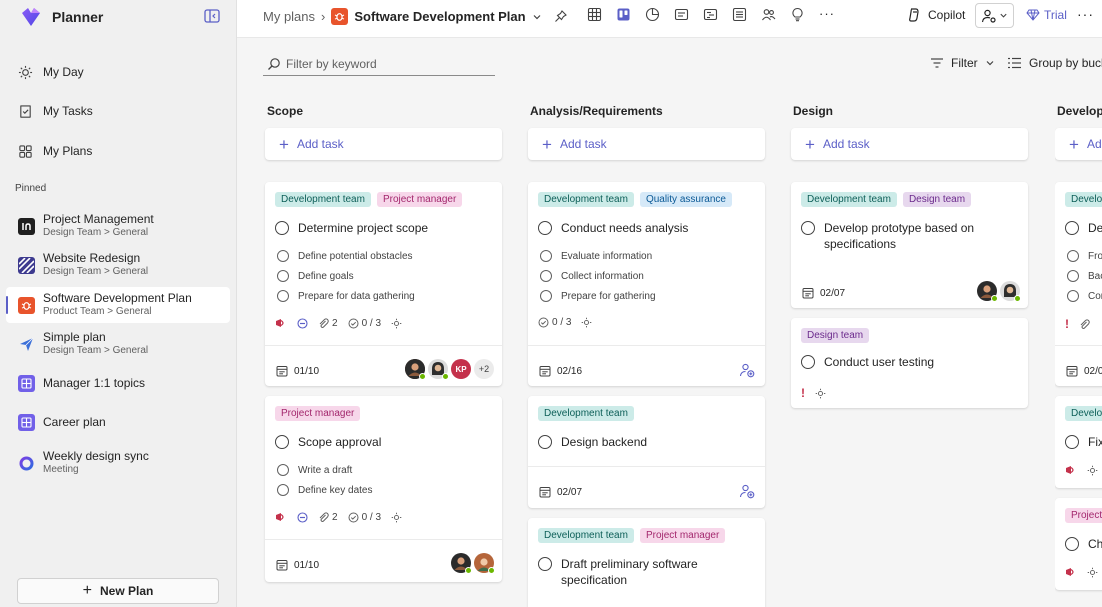  Describe the element at coordinates (1081, 470) in the screenshot. I see `task-meta` at that location.